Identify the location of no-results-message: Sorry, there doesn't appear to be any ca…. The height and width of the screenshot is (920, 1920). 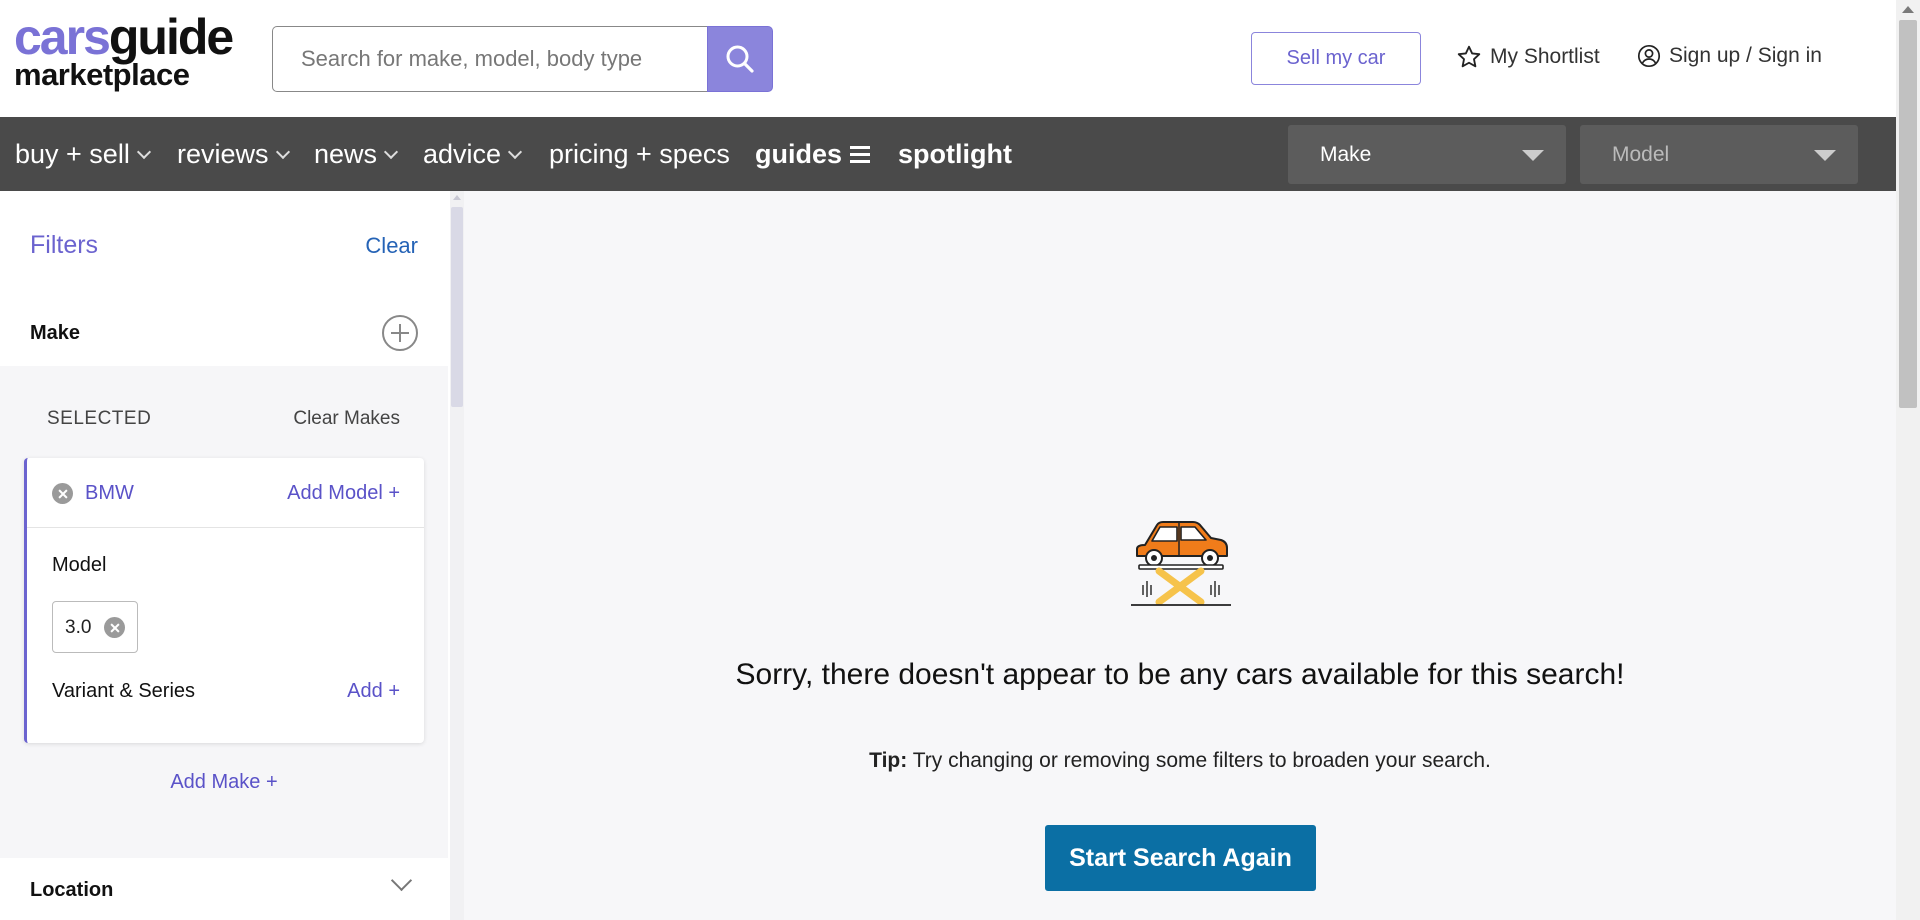
(1180, 674).